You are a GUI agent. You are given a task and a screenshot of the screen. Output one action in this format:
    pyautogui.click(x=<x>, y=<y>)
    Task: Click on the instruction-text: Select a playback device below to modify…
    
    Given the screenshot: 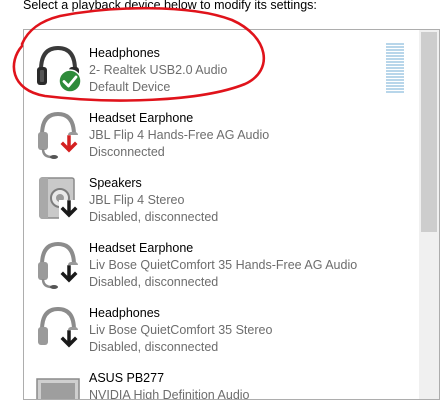 What is the action you would take?
    pyautogui.click(x=170, y=6)
    